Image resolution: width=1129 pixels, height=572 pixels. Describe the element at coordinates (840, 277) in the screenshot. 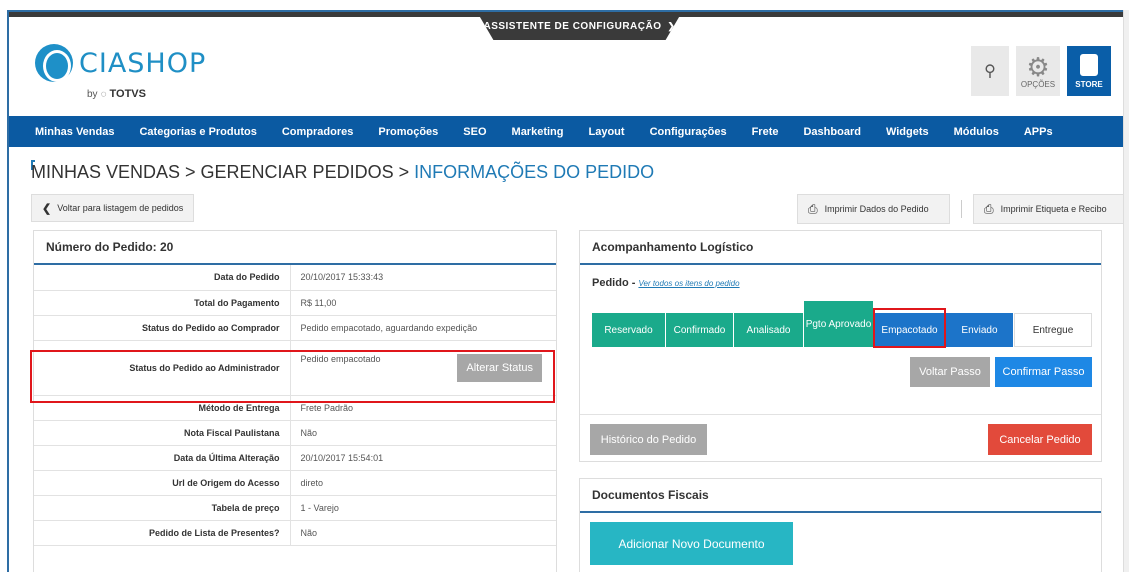

I see `logistics-subheader: Pedido - Ver todos os itens do pedido` at that location.